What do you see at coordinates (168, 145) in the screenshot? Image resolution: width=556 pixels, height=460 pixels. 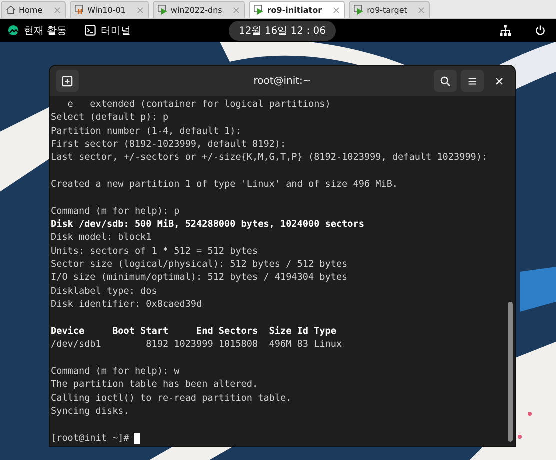 I see `terminal-line: First sector (8192-1023999, default 8192):` at bounding box center [168, 145].